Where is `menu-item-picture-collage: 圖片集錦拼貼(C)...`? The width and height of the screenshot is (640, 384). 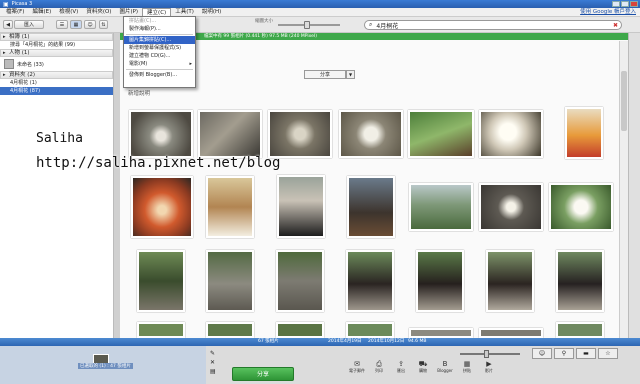 menu-item-picture-collage: 圖片集錦拼貼(C)... is located at coordinates (159, 40).